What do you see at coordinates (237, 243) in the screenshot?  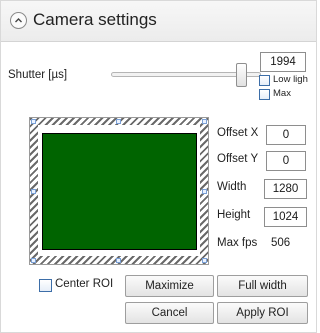 I see `max-fps-label: Max fps` at bounding box center [237, 243].